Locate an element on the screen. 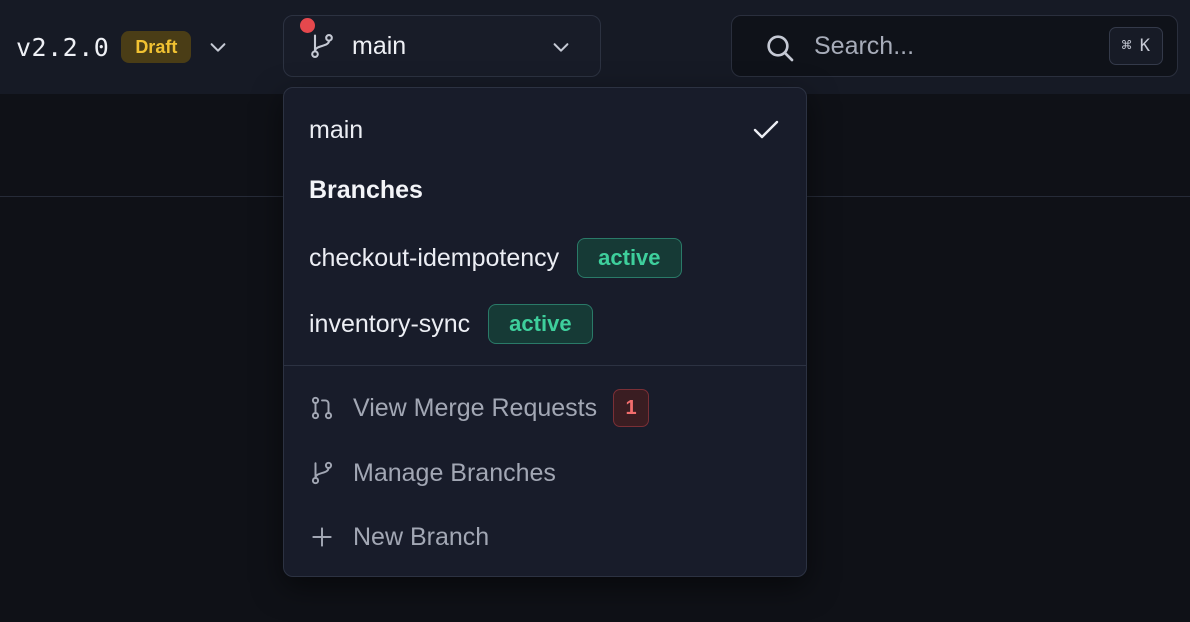 Image resolution: width=1190 pixels, height=622 pixels. search-input: Search... ⌘ K is located at coordinates (954, 46).